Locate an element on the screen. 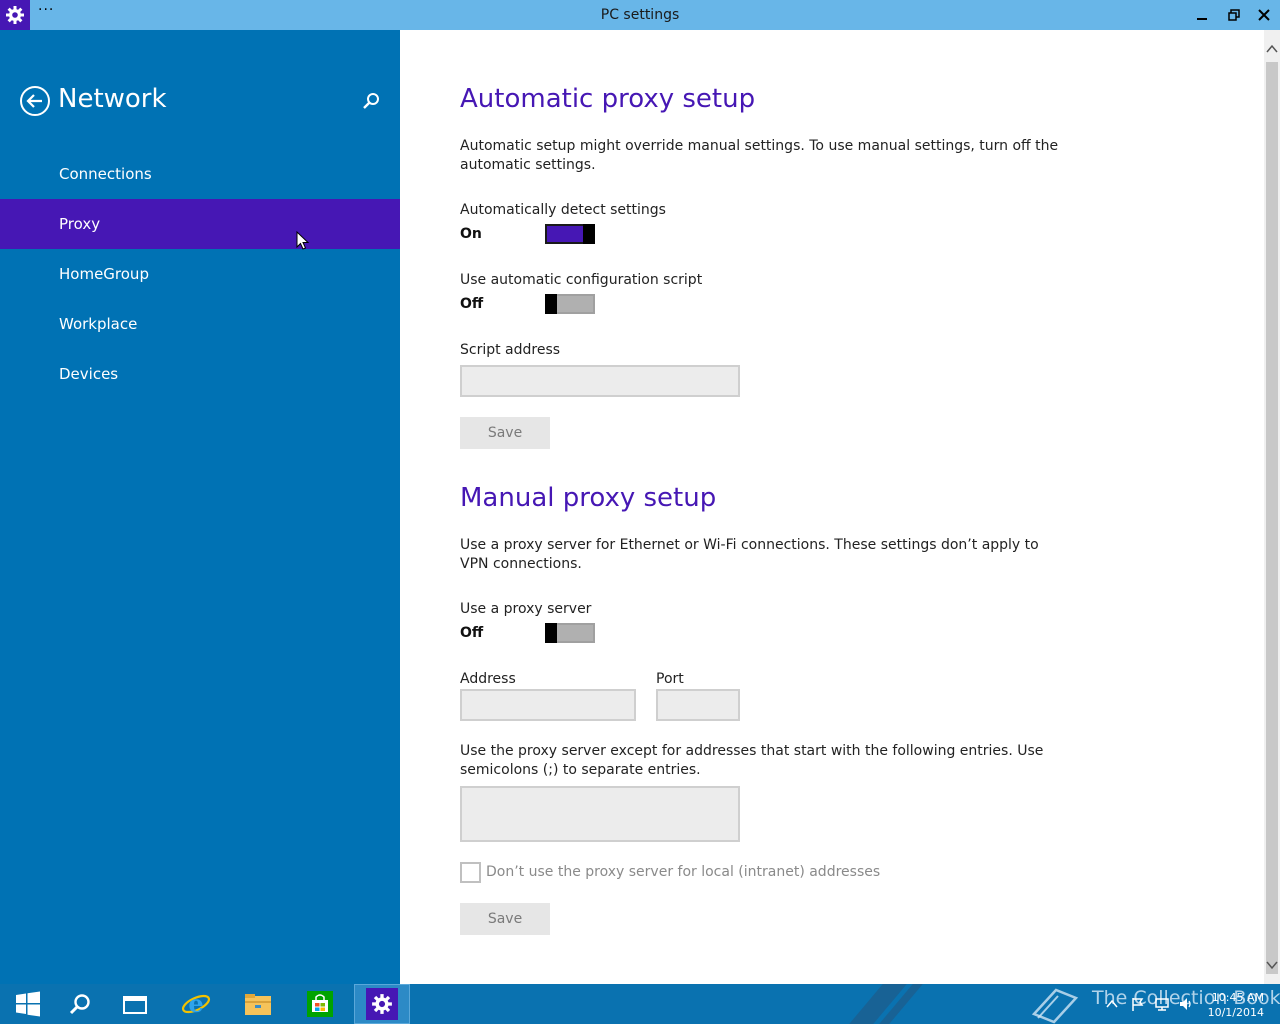 This screenshot has width=1280, height=1024. task-view-icon is located at coordinates (135, 1005).